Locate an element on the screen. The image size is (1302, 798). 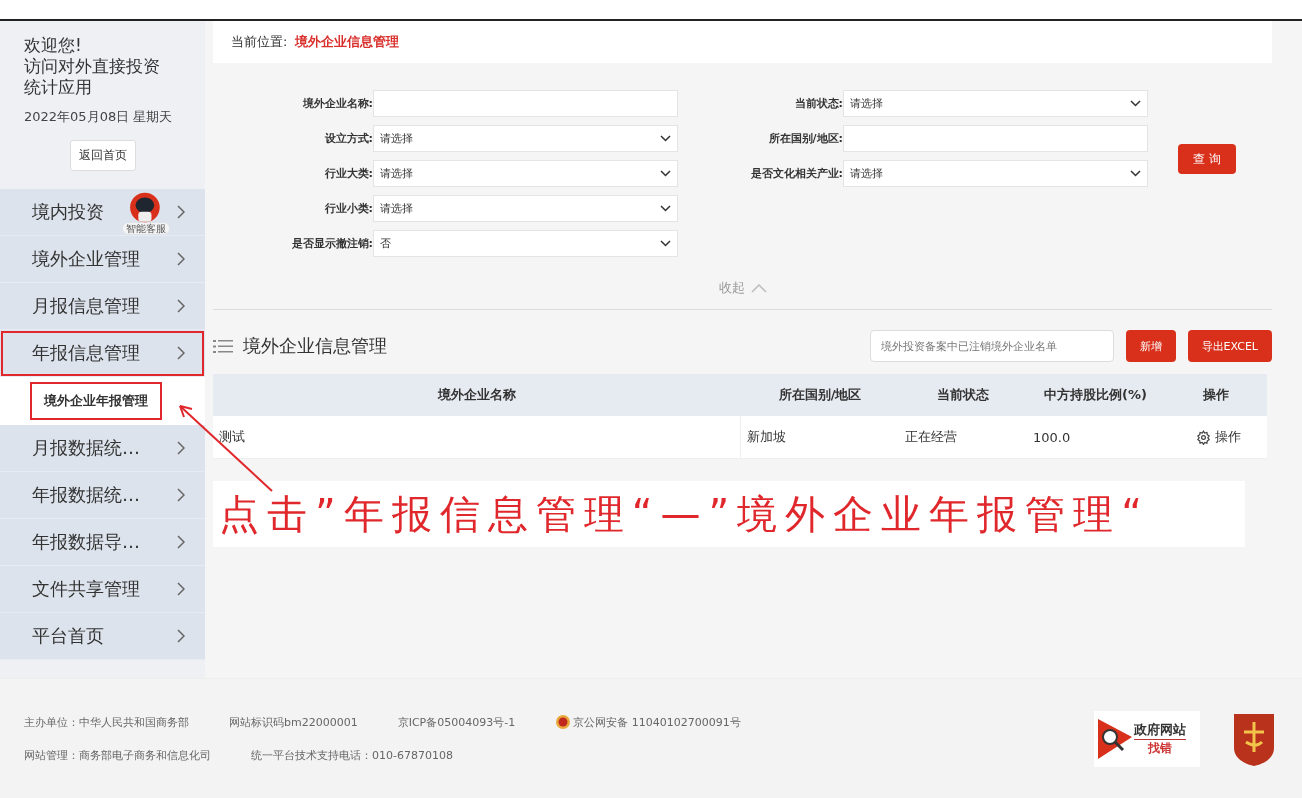
sidebar-subitem: 境外企业年报管理 is located at coordinates (96, 401).